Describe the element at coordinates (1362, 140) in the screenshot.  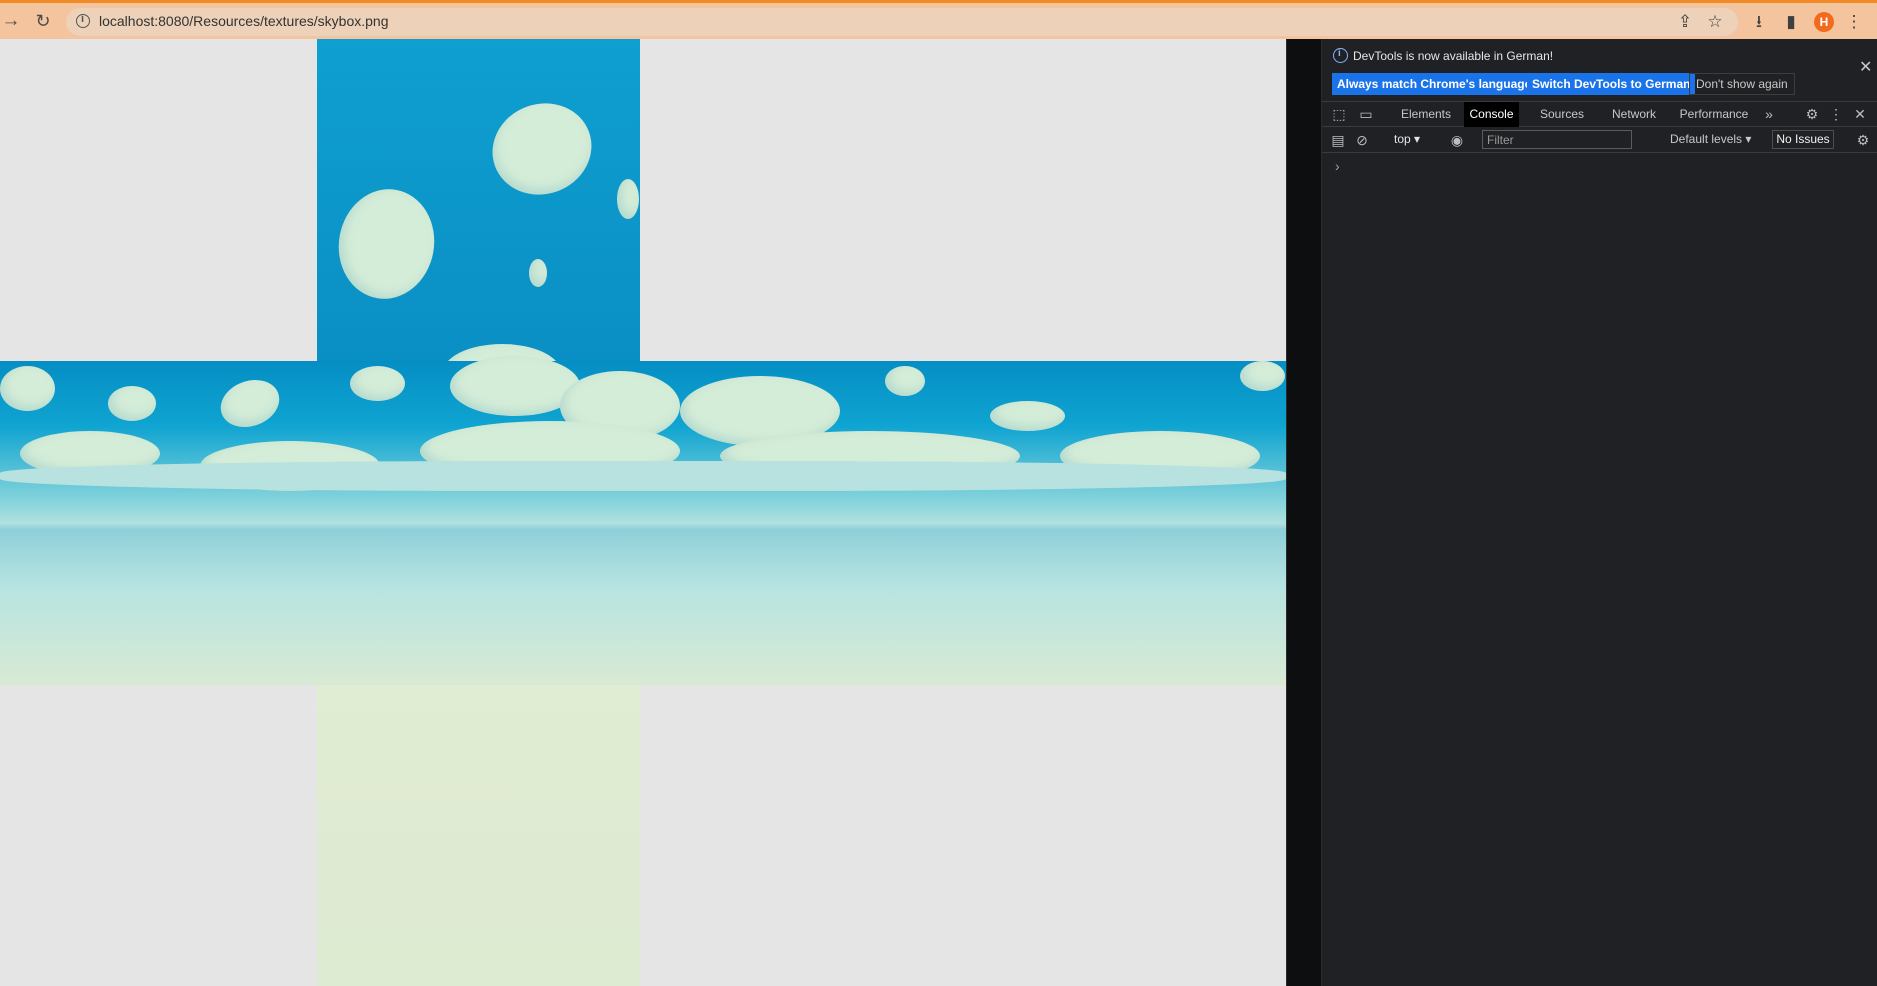
I see `clear-console-icon: ⊘` at that location.